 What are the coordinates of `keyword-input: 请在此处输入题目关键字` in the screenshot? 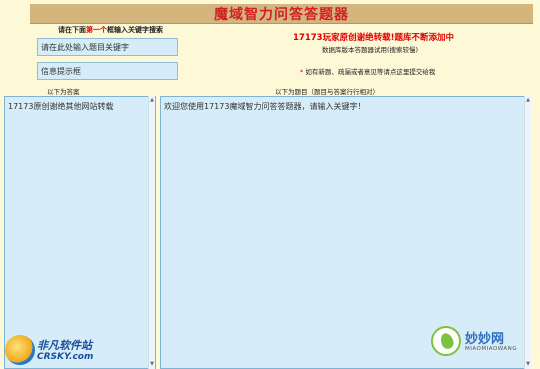 It's located at (107, 47).